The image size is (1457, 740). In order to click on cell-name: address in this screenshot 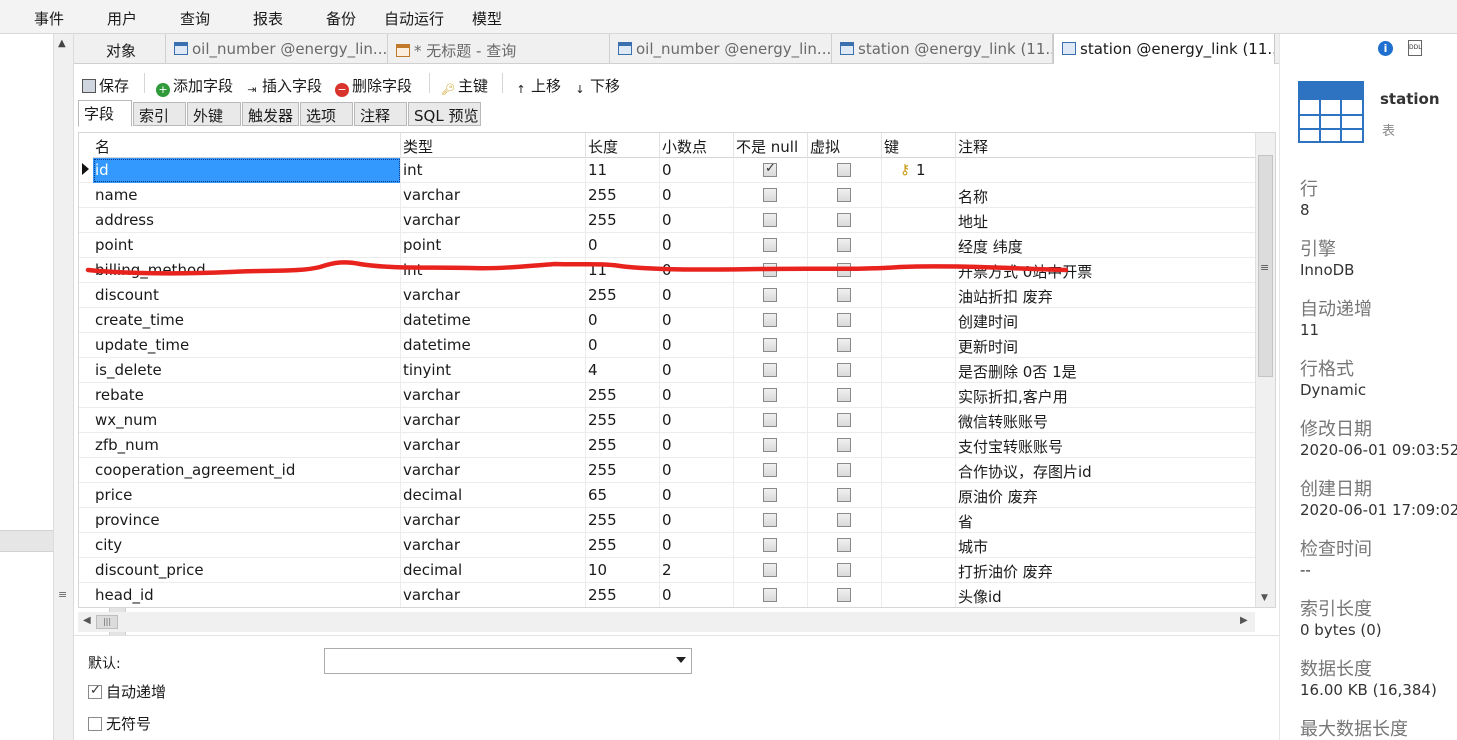, I will do `click(247, 220)`.